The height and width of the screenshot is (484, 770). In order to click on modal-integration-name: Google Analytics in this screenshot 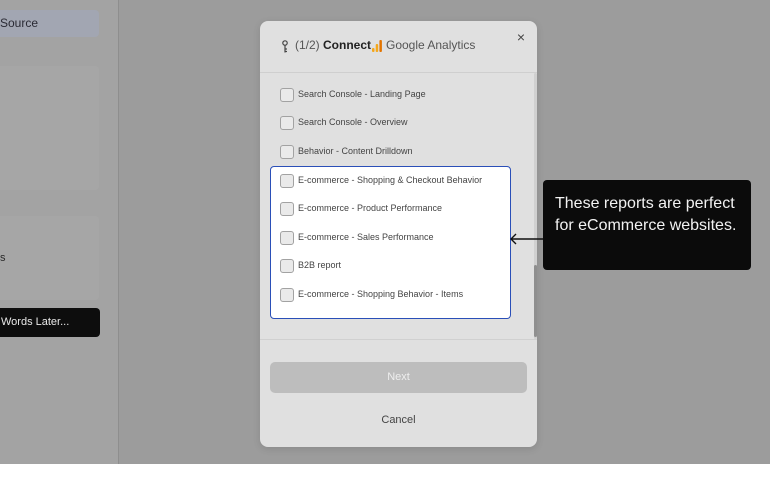, I will do `click(431, 45)`.